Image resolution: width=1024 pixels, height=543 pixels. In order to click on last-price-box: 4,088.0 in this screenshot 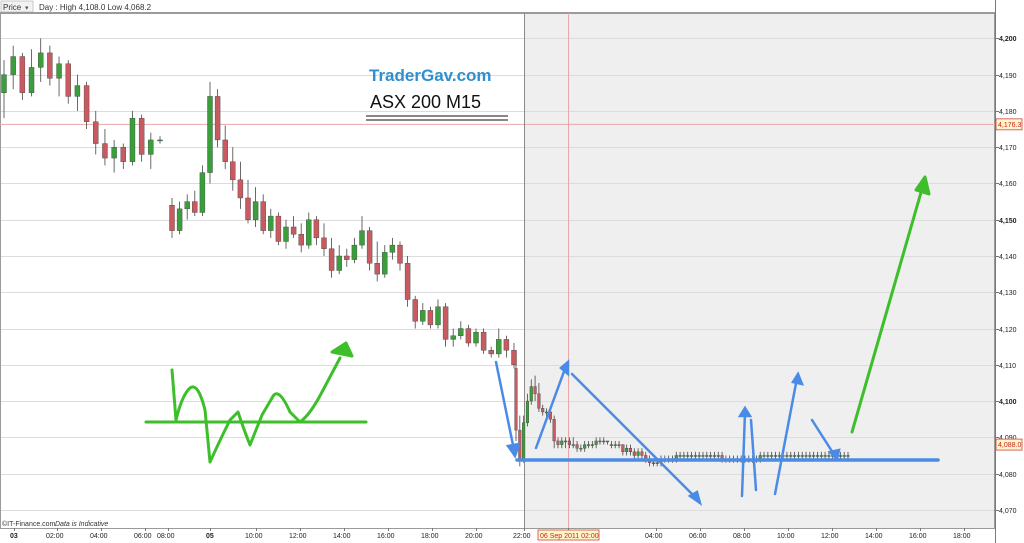, I will do `click(1009, 444)`.